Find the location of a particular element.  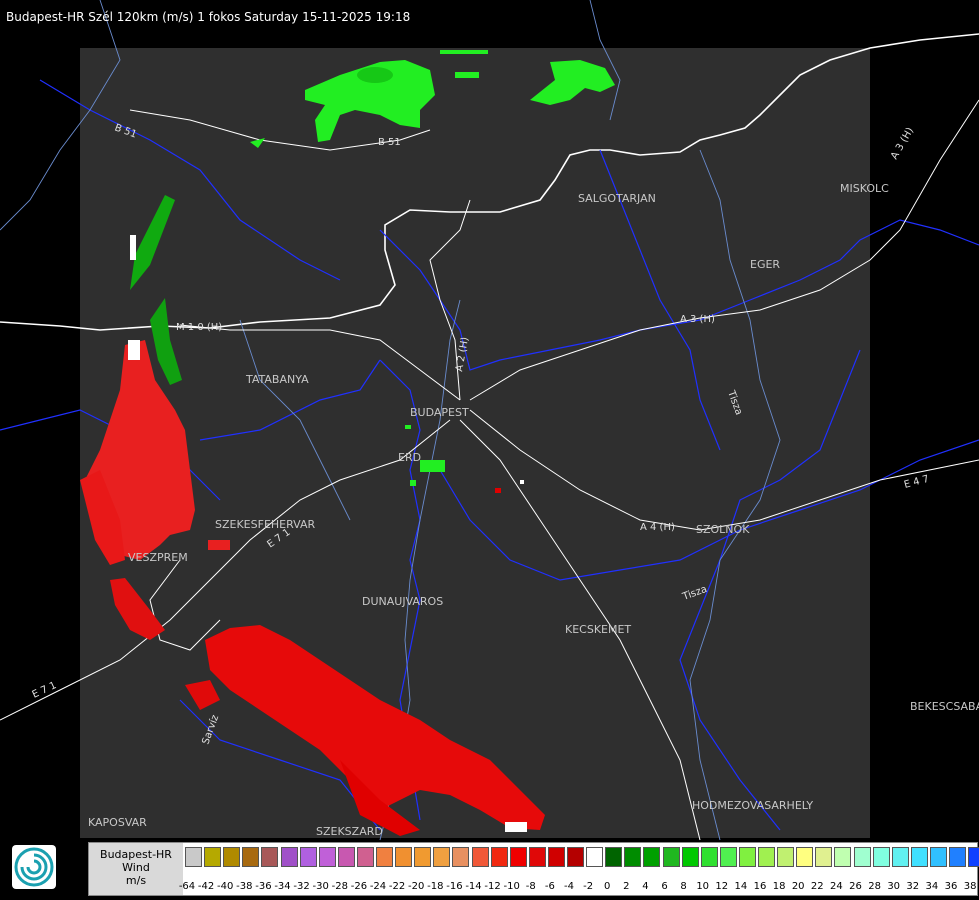

legend-tick-label: 38 is located at coordinates (970, 886).